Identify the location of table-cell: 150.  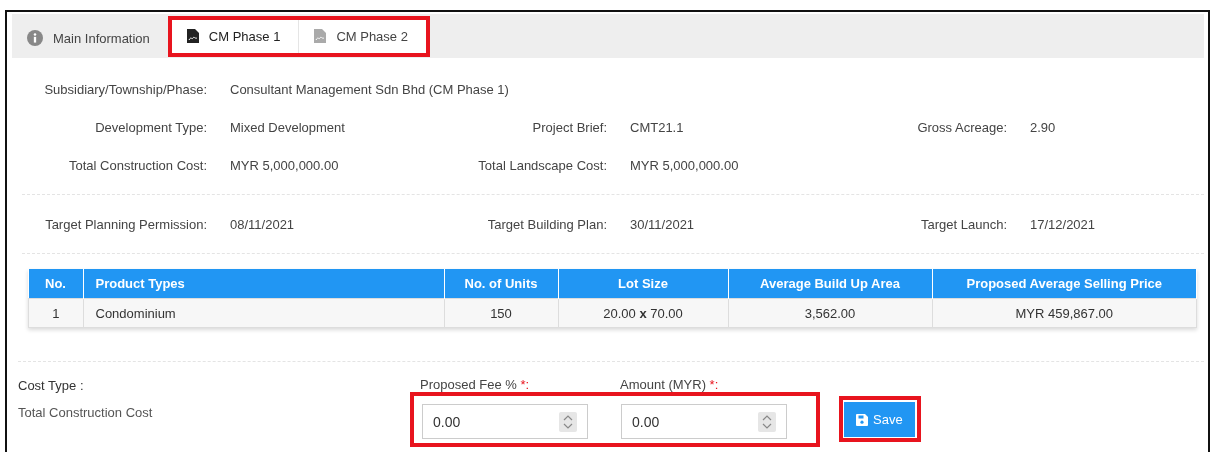
(501, 313).